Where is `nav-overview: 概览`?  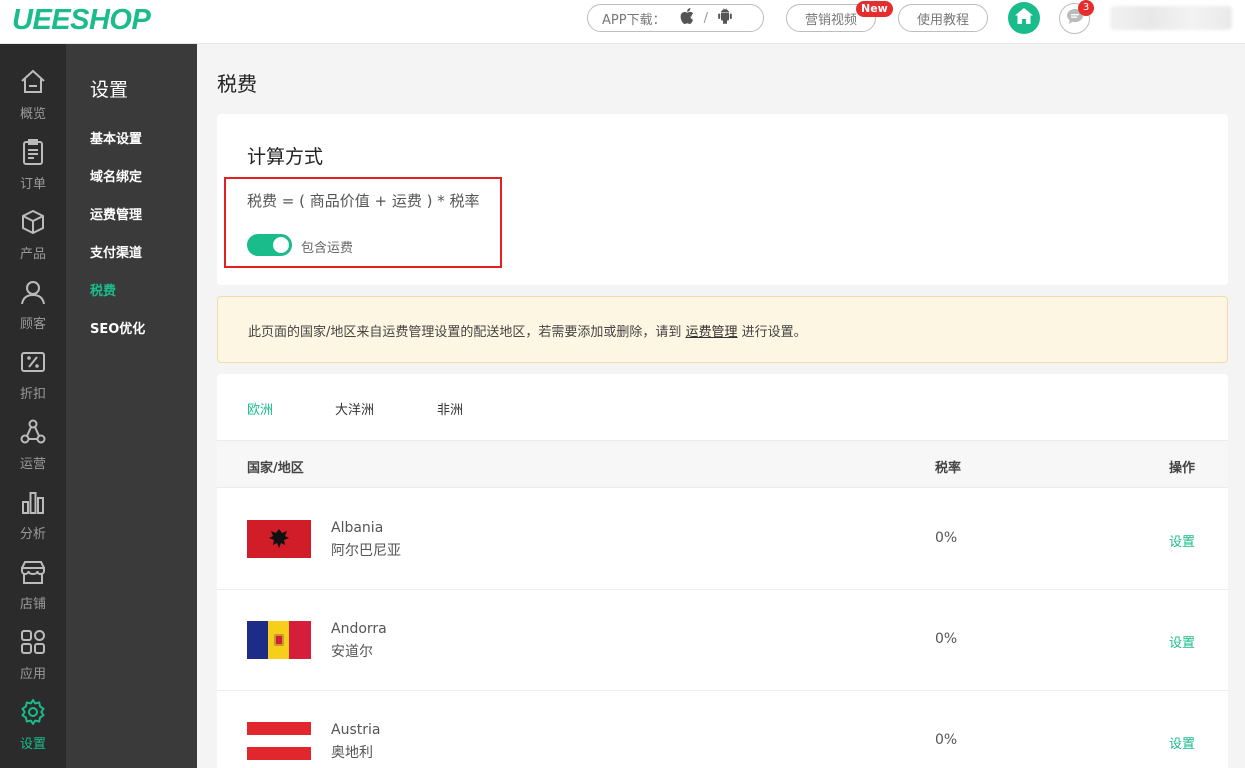
nav-overview: 概览 is located at coordinates (33, 94).